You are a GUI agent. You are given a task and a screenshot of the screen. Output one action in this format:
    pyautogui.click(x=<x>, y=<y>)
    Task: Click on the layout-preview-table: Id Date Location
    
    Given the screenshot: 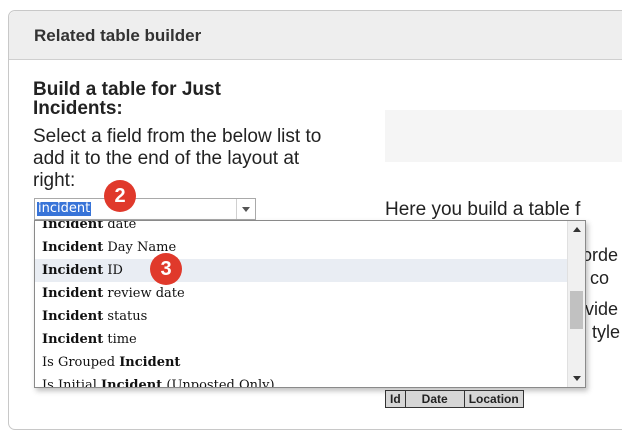 What is the action you would take?
    pyautogui.click(x=454, y=399)
    